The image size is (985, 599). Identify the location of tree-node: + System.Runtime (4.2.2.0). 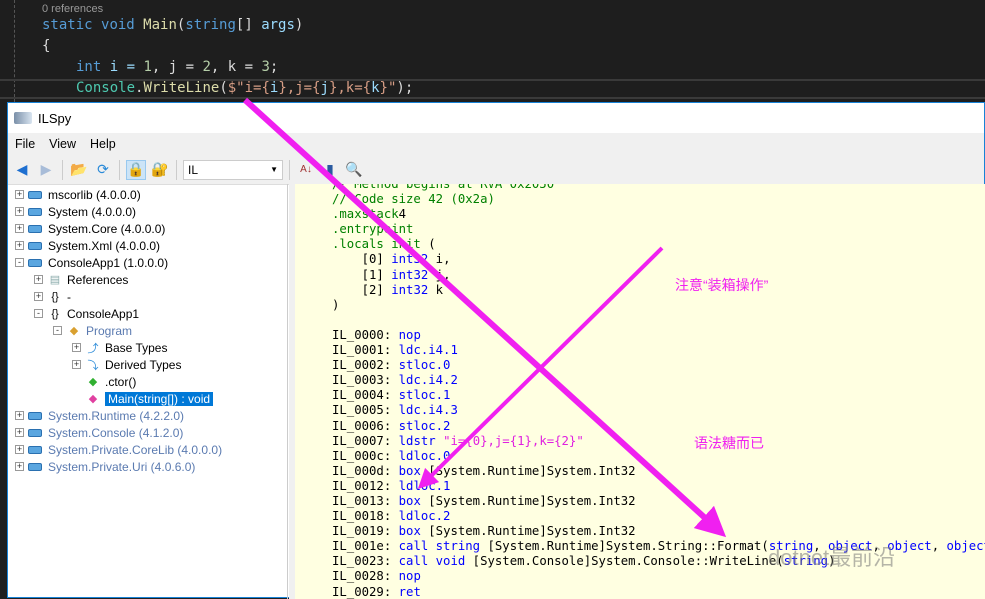
(147, 415).